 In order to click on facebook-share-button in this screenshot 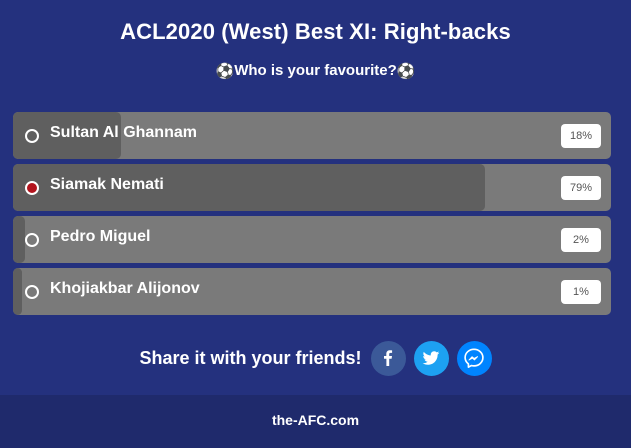, I will do `click(388, 358)`.